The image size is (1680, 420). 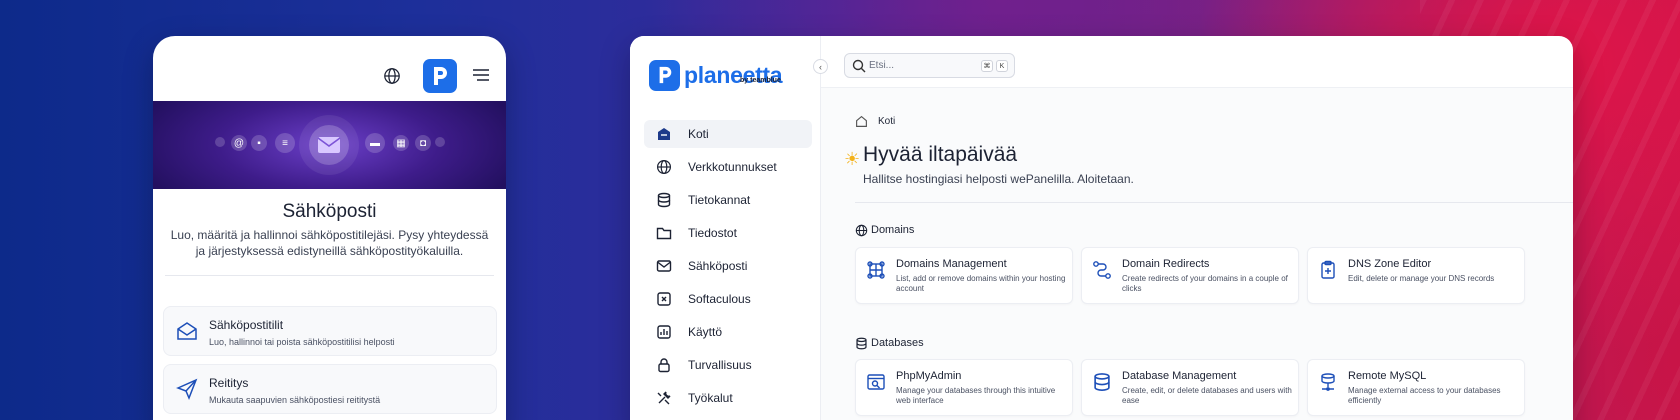 I want to click on redirect-icon, so click(x=1102, y=270).